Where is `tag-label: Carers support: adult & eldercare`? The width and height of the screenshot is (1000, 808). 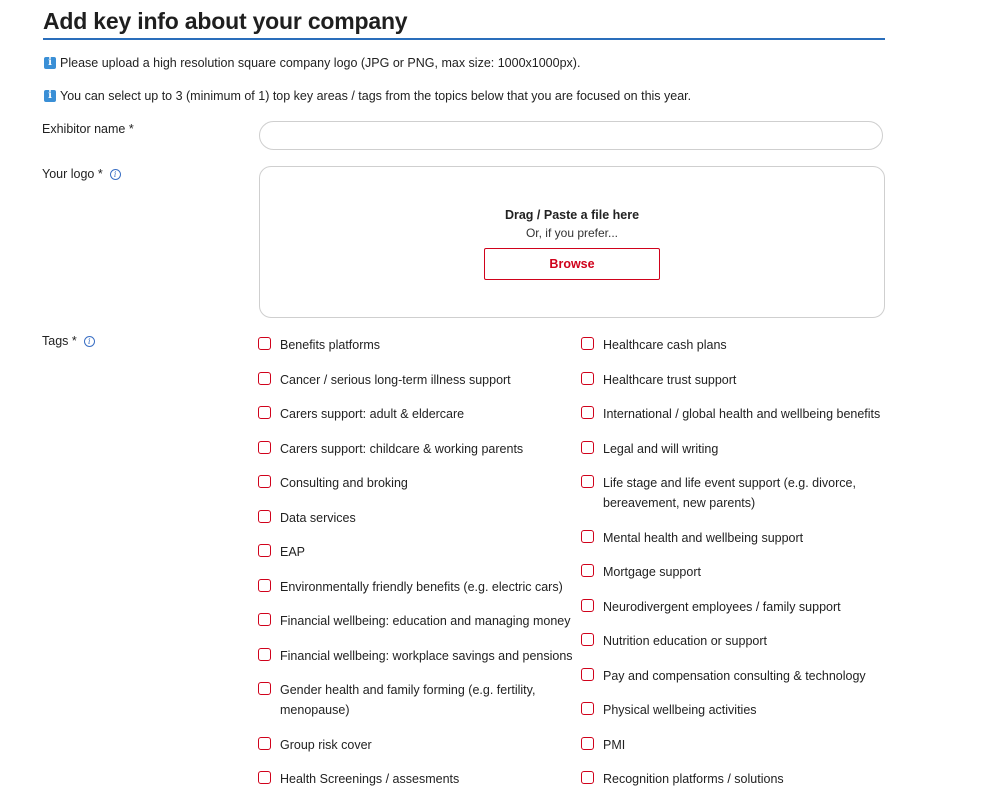 tag-label: Carers support: adult & eldercare is located at coordinates (372, 414).